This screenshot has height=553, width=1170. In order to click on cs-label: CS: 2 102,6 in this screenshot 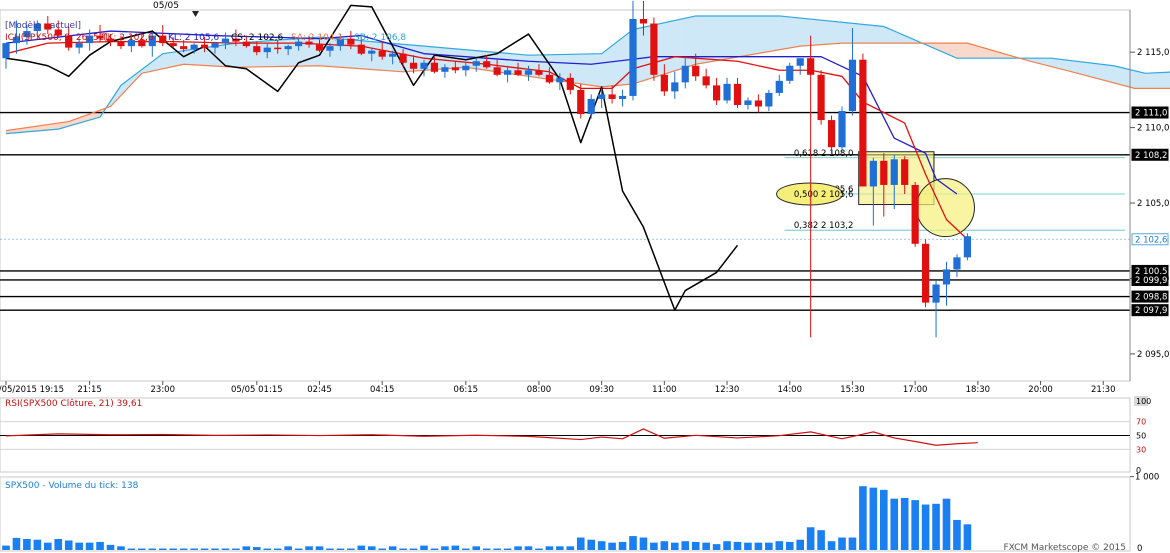, I will do `click(257, 38)`.